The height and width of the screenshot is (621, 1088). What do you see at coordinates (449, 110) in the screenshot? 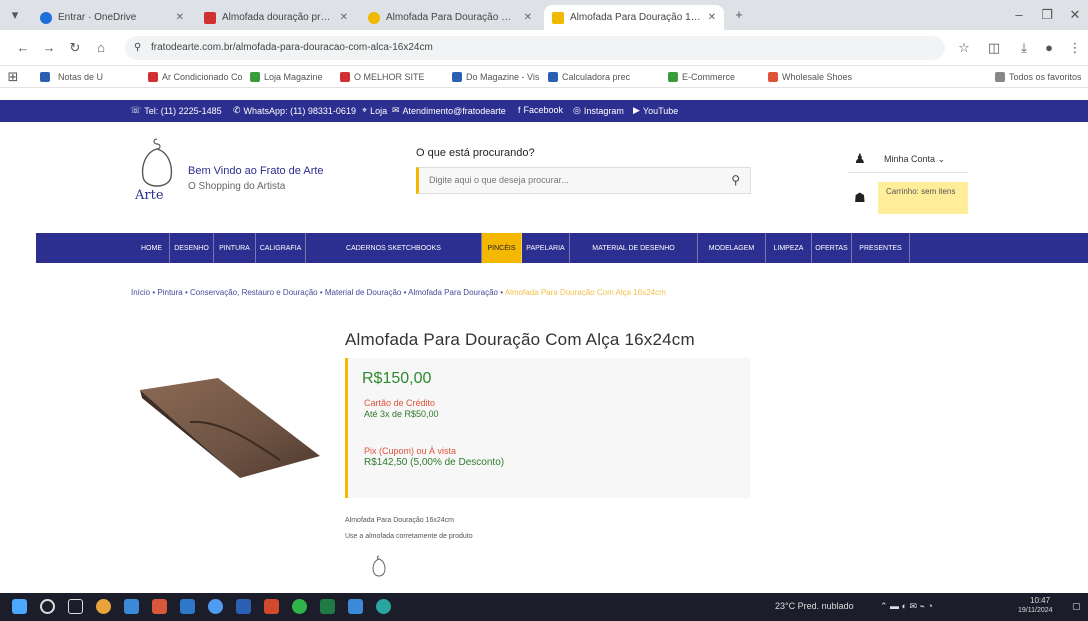
I see `email-link: ✉ Atendimento@fratodearte` at bounding box center [449, 110].